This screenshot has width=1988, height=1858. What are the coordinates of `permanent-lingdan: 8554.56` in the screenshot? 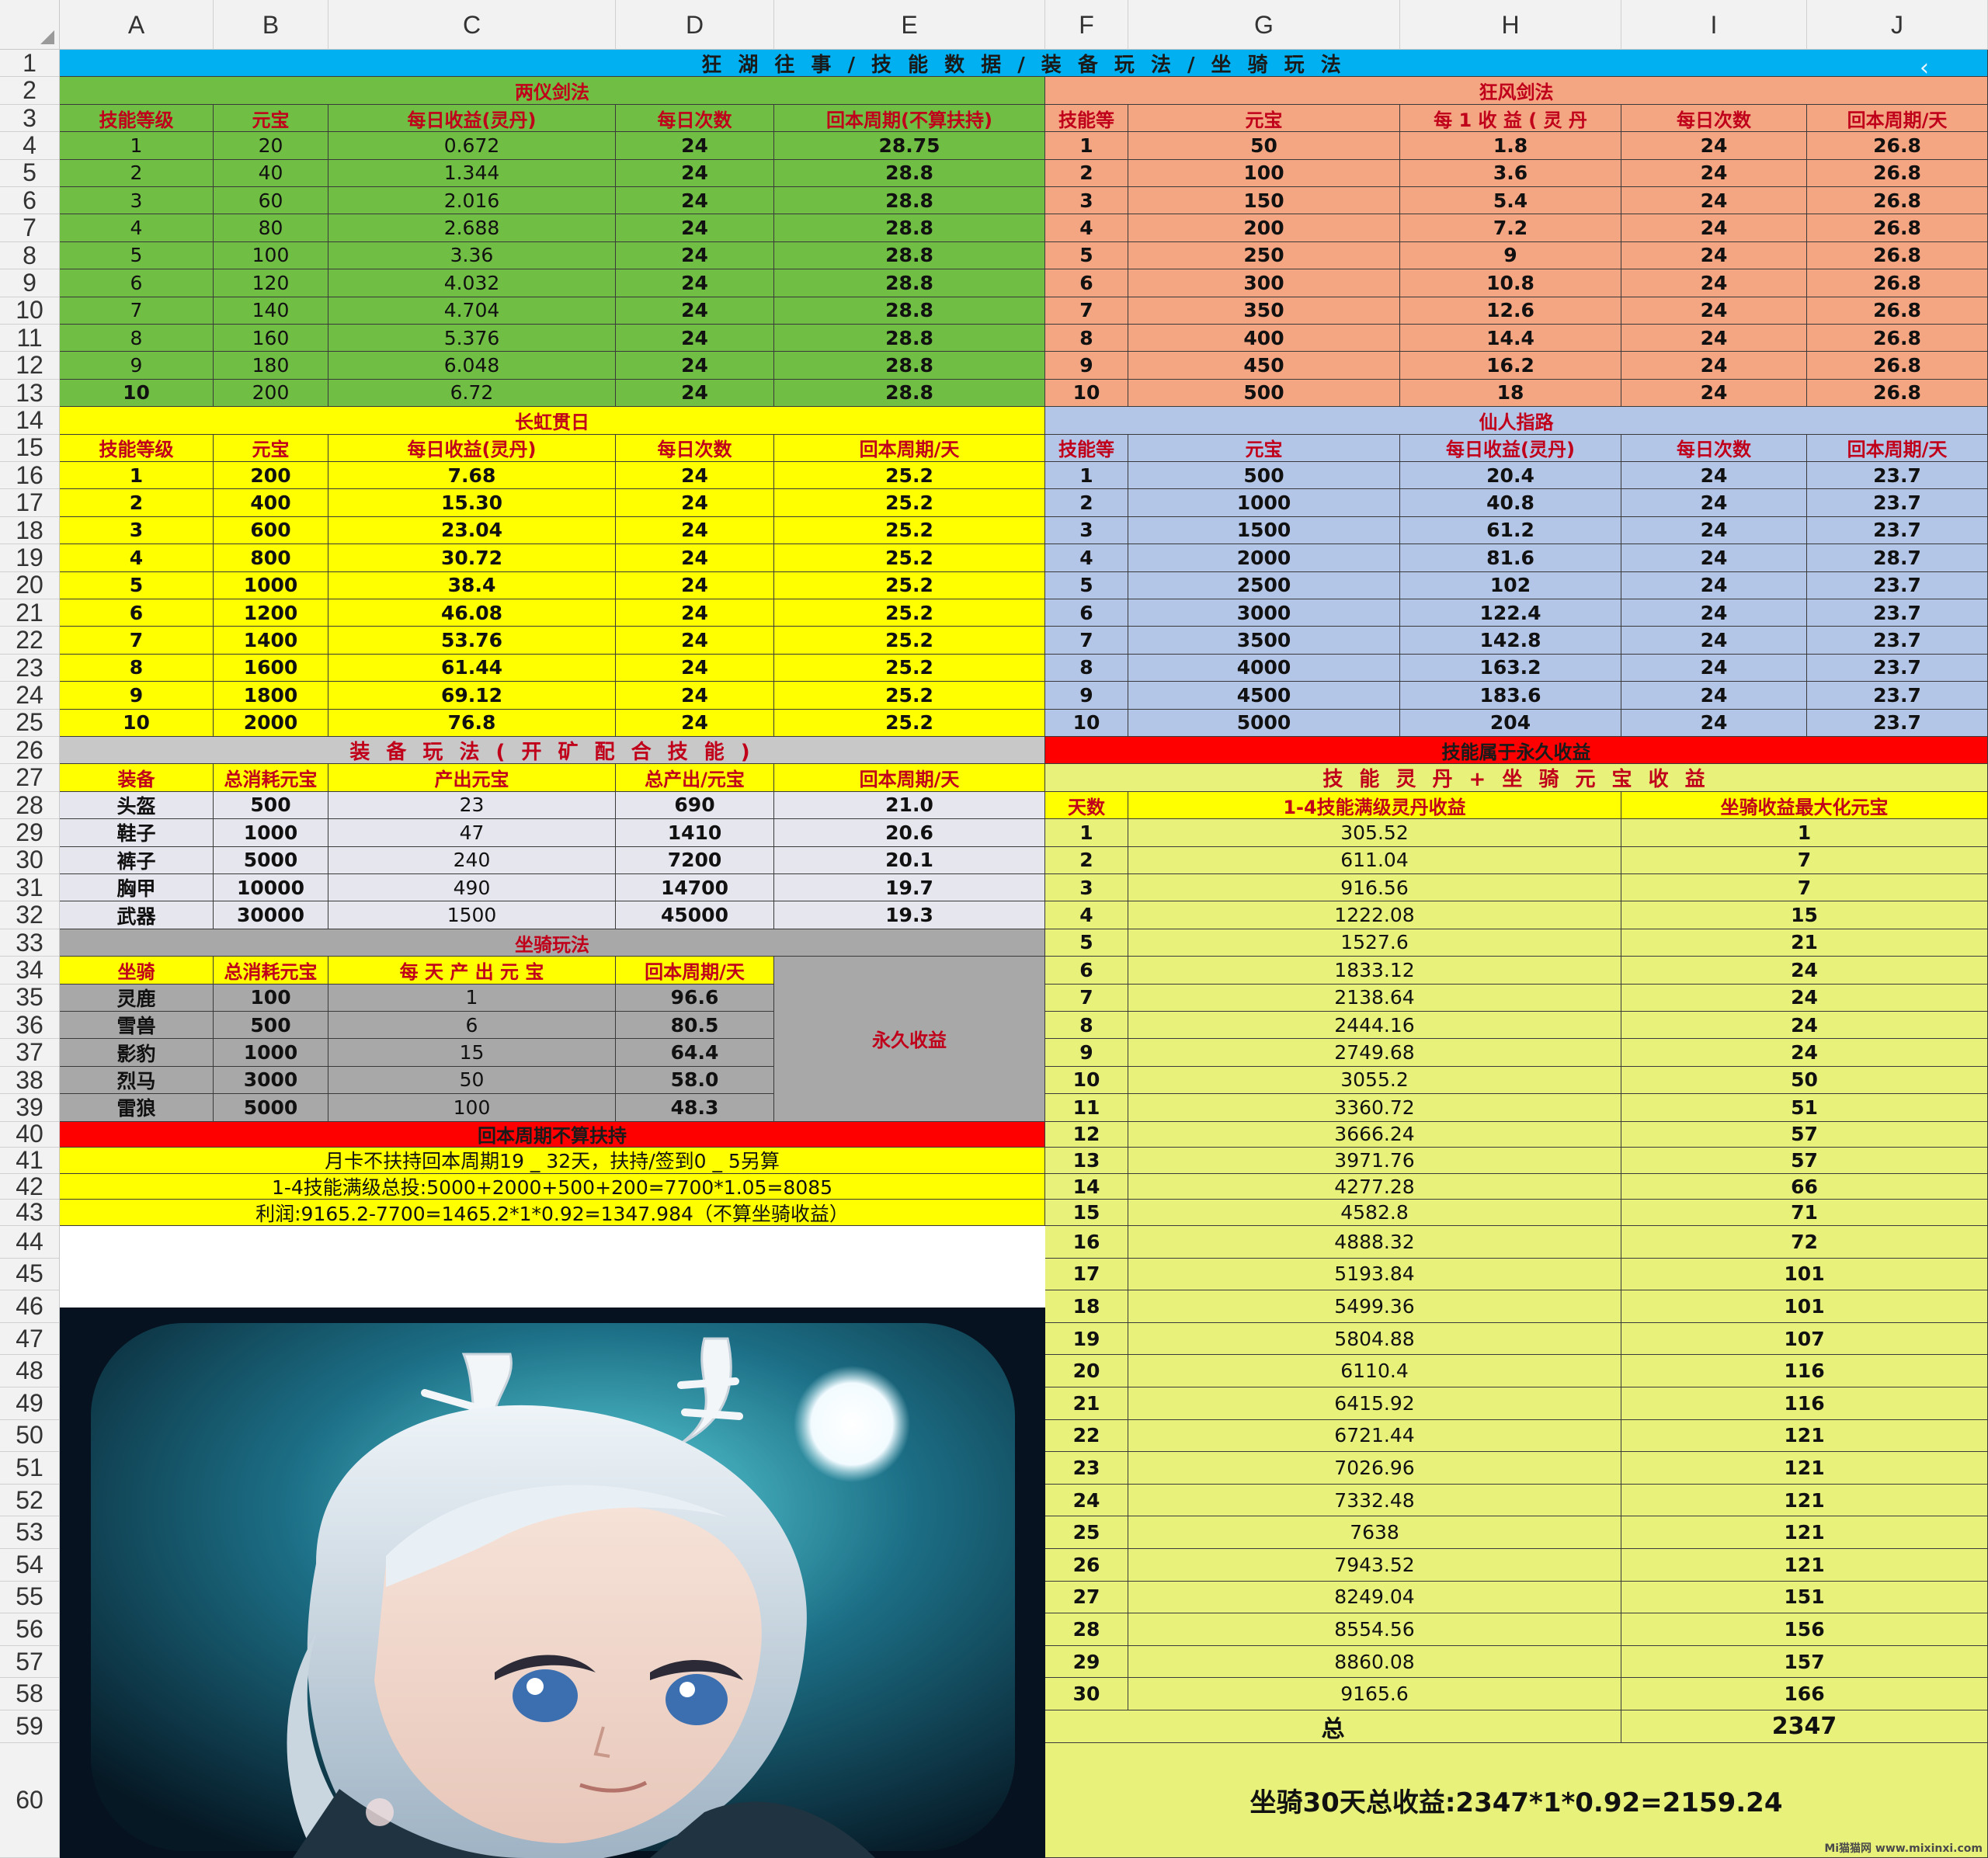 It's located at (1374, 1629).